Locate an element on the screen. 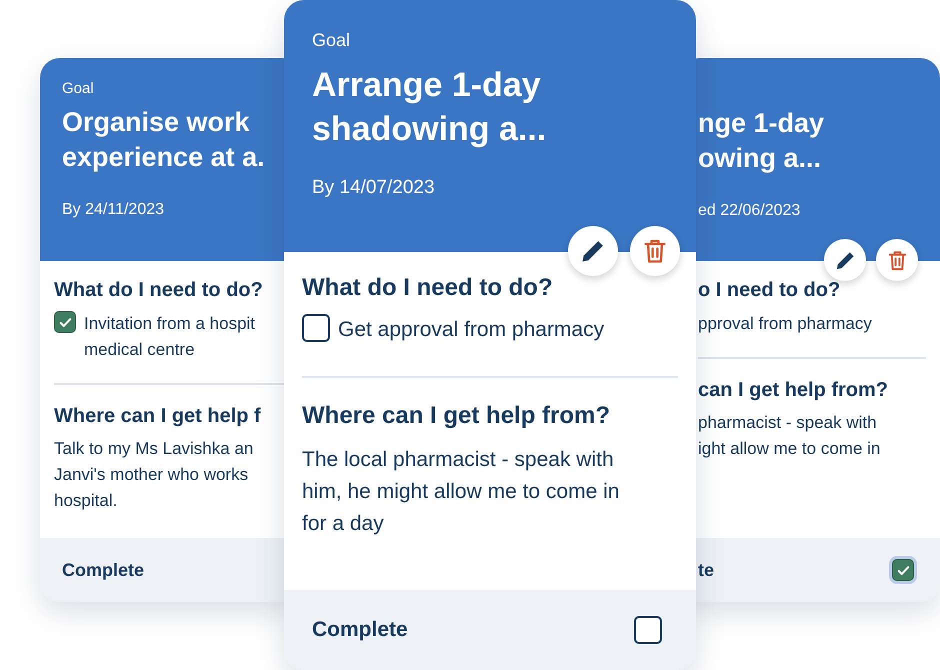 This screenshot has height=670, width=940. section-heading: Where can I get help f is located at coordinates (158, 416).